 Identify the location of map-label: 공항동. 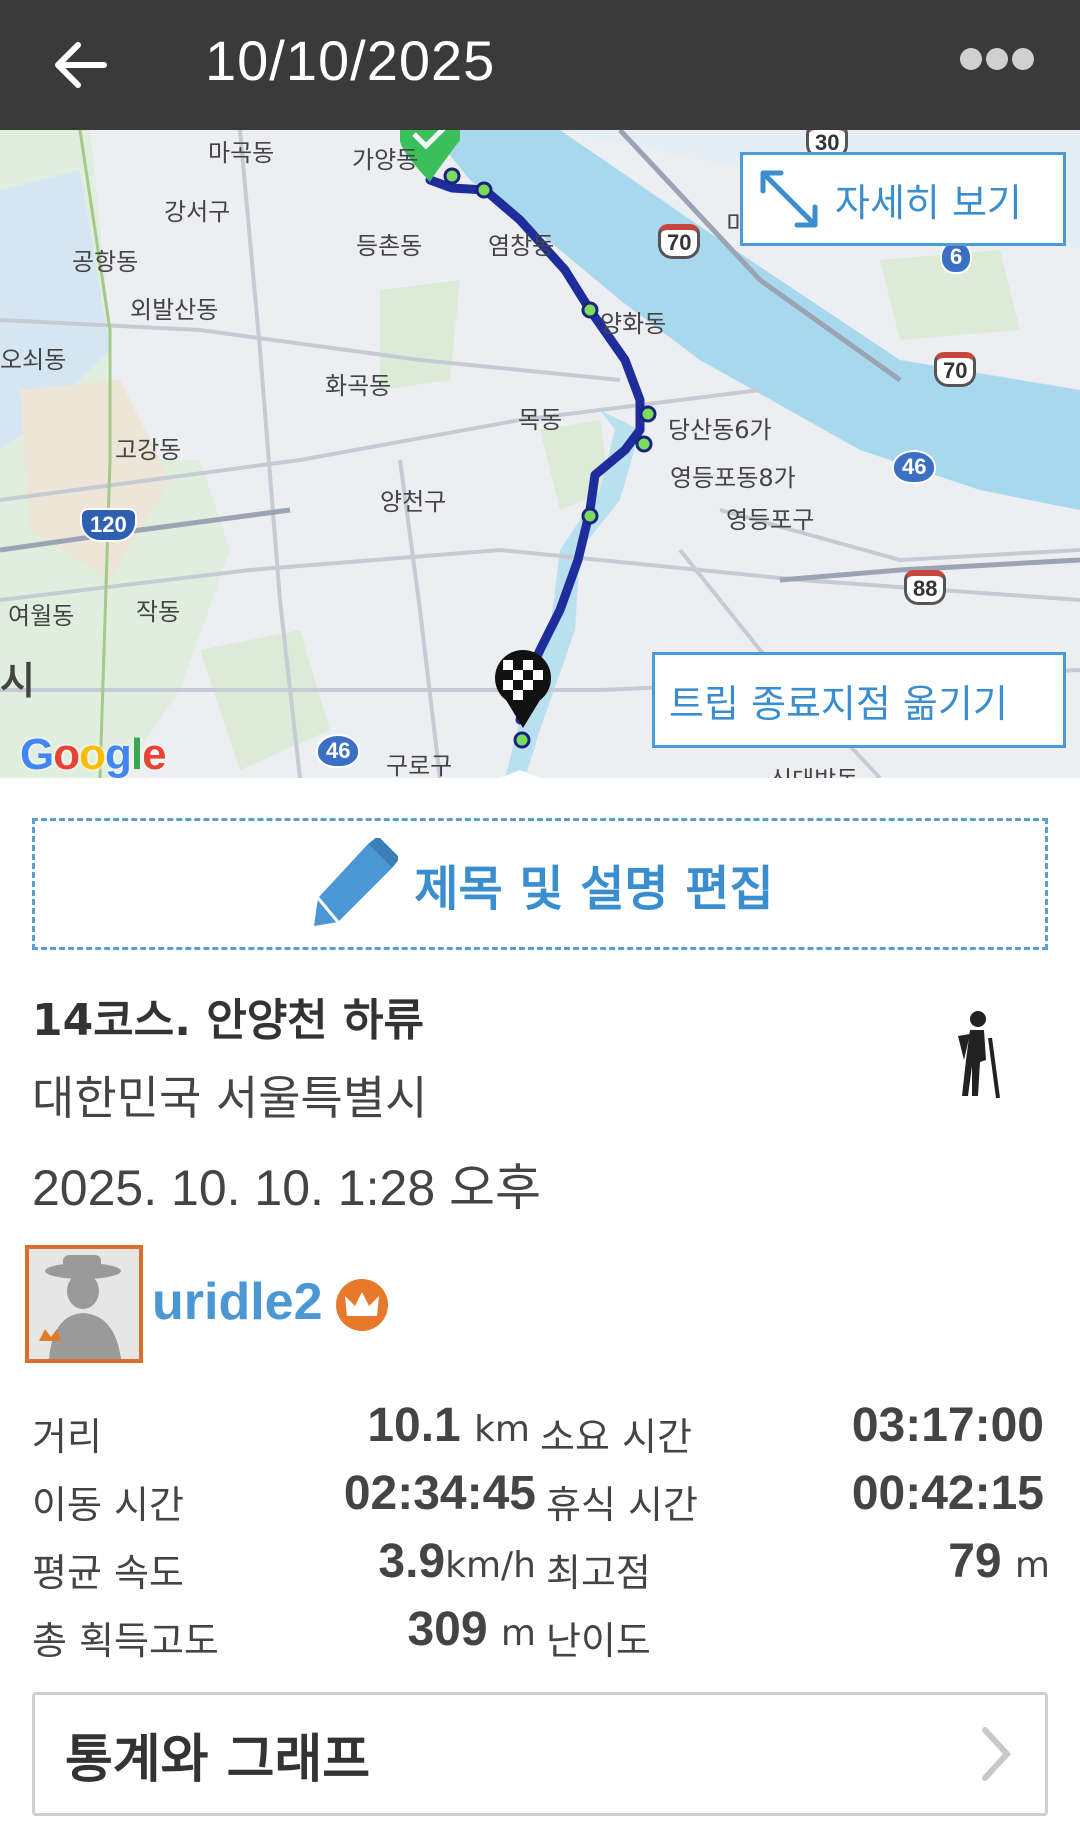
(105, 262).